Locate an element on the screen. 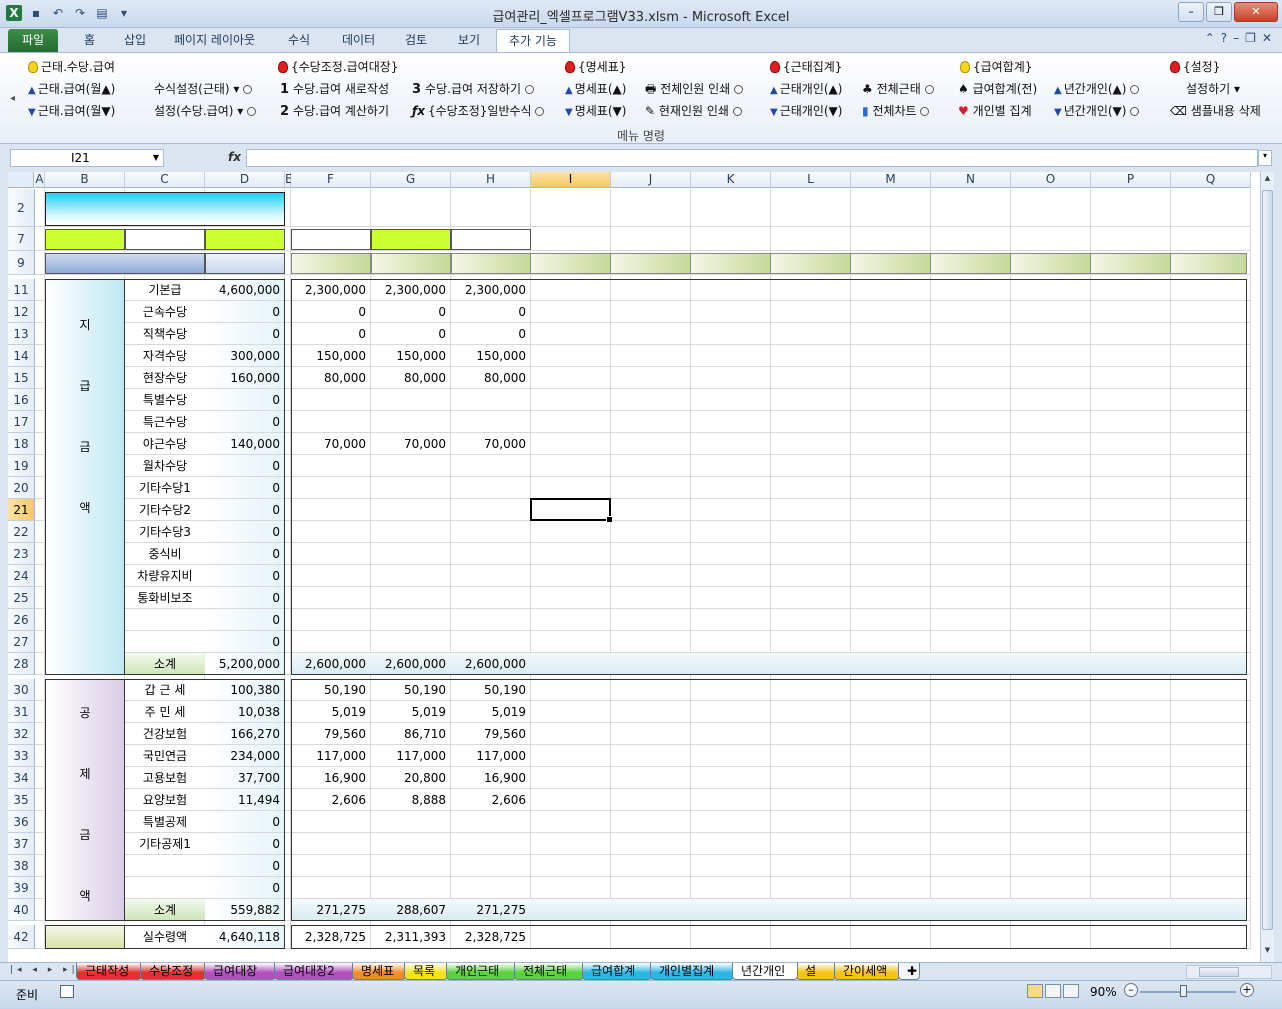 This screenshot has height=1009, width=1282. pay-sum-month: 2,600,000 is located at coordinates (331, 663).